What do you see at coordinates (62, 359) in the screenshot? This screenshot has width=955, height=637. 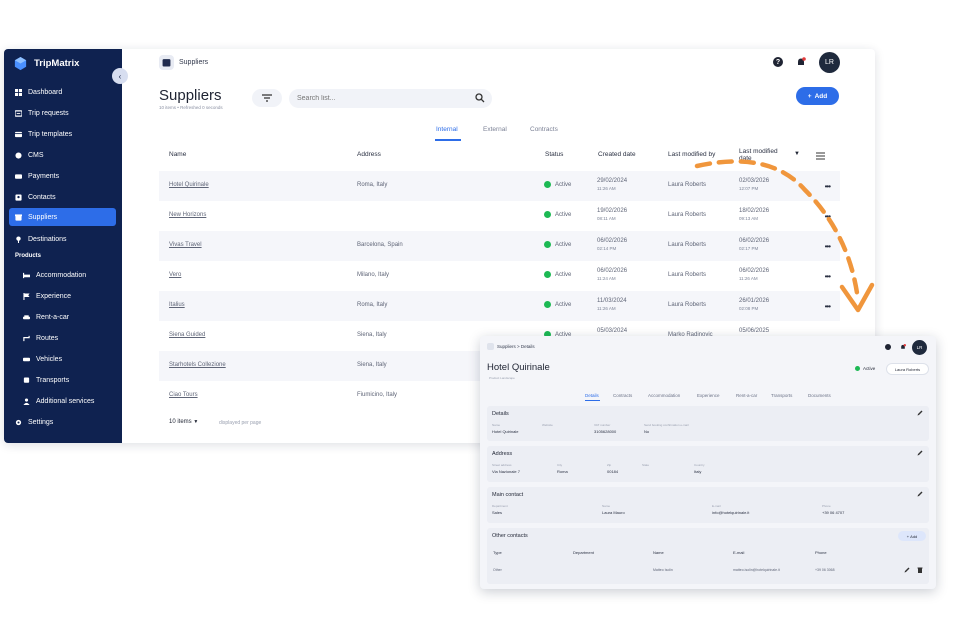 I see `sidebar-item-vehicles: Vehicles` at bounding box center [62, 359].